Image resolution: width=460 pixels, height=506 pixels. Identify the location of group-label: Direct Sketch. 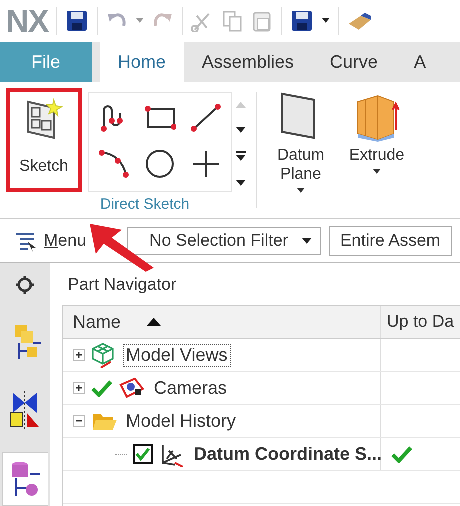
(145, 204).